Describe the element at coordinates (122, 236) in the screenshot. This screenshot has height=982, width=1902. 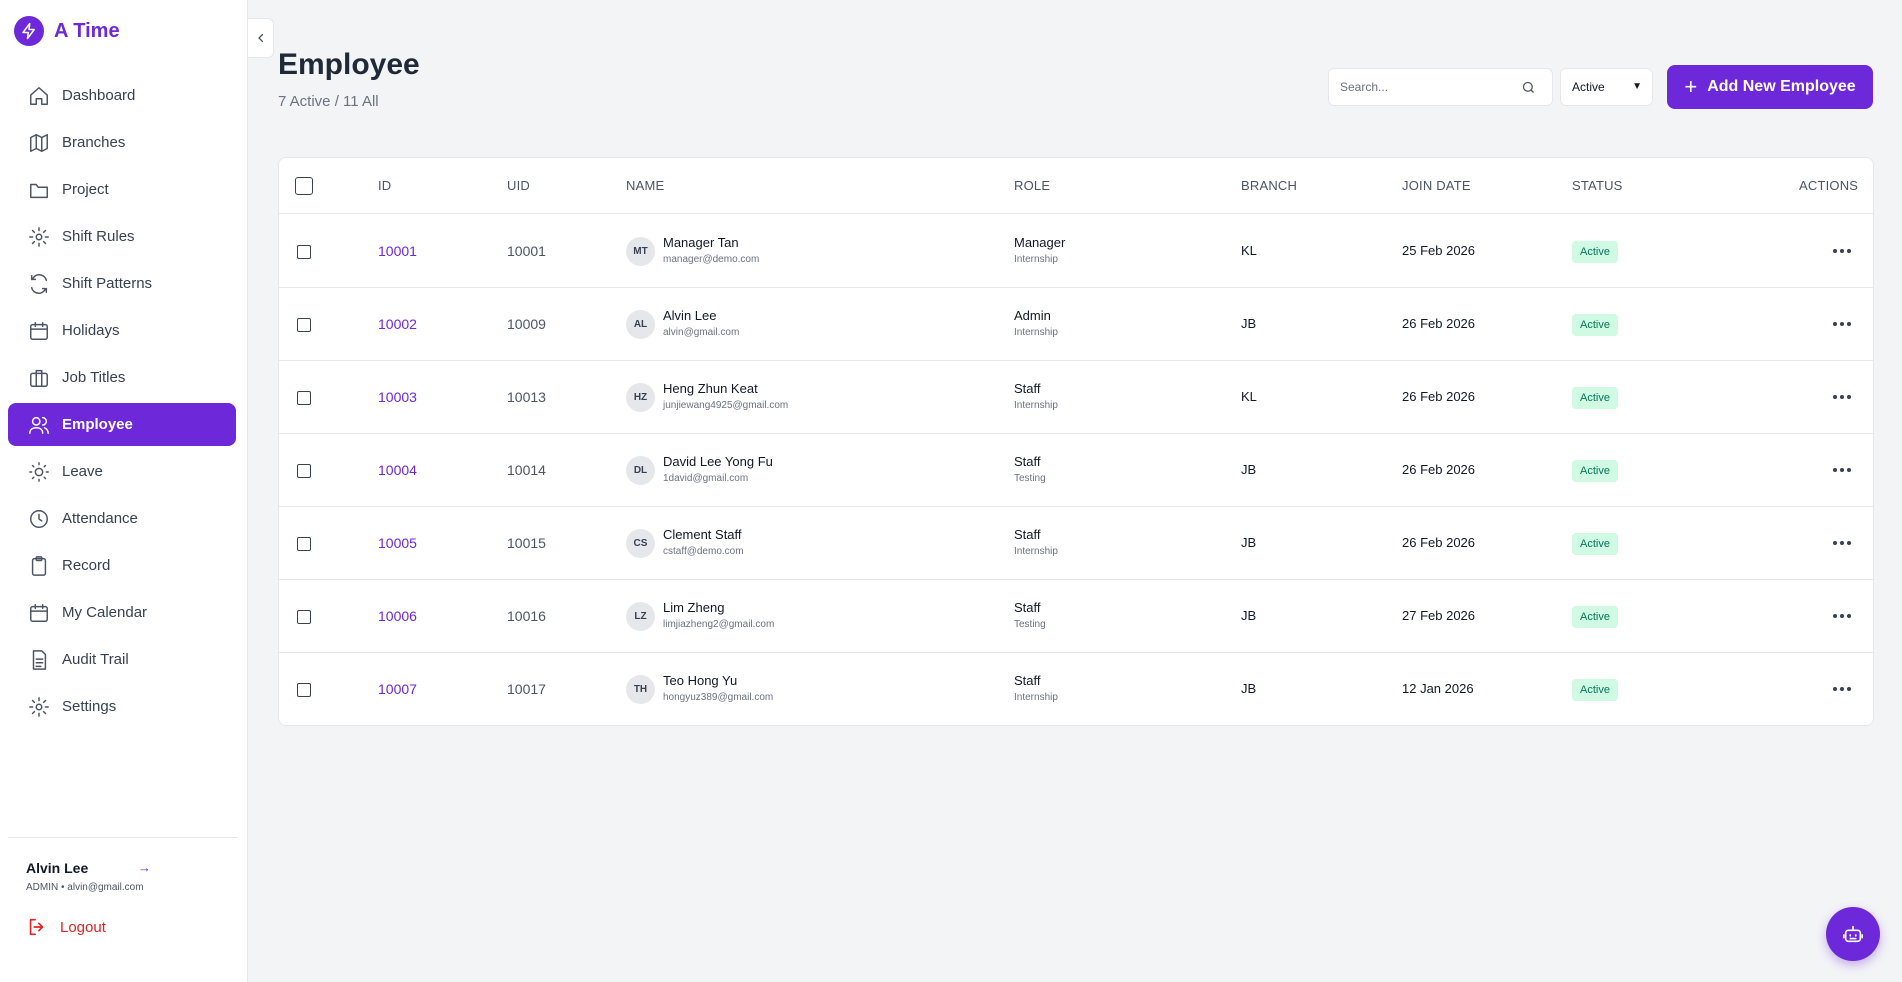
I see `sidebar-item-shift-rules: Shift Rules` at that location.